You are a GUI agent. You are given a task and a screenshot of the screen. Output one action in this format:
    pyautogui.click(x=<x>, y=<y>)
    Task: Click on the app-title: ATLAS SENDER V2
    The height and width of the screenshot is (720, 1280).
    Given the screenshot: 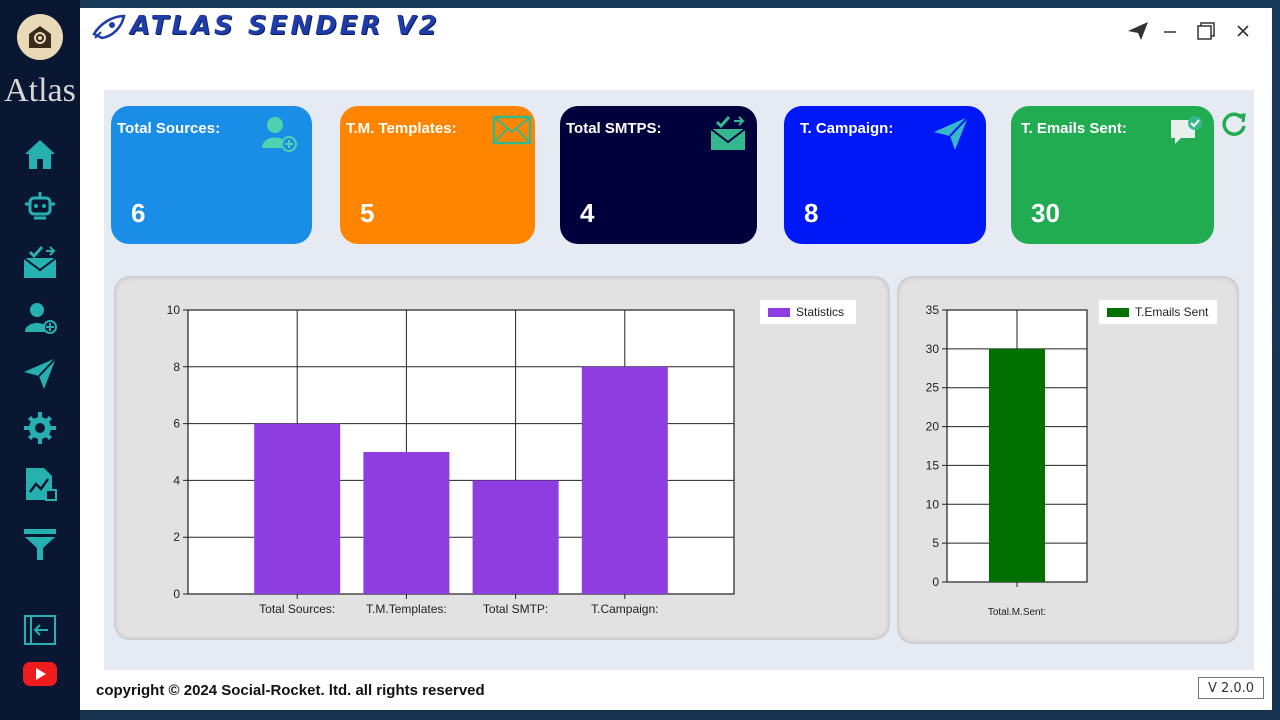 What is the action you would take?
    pyautogui.click(x=285, y=26)
    